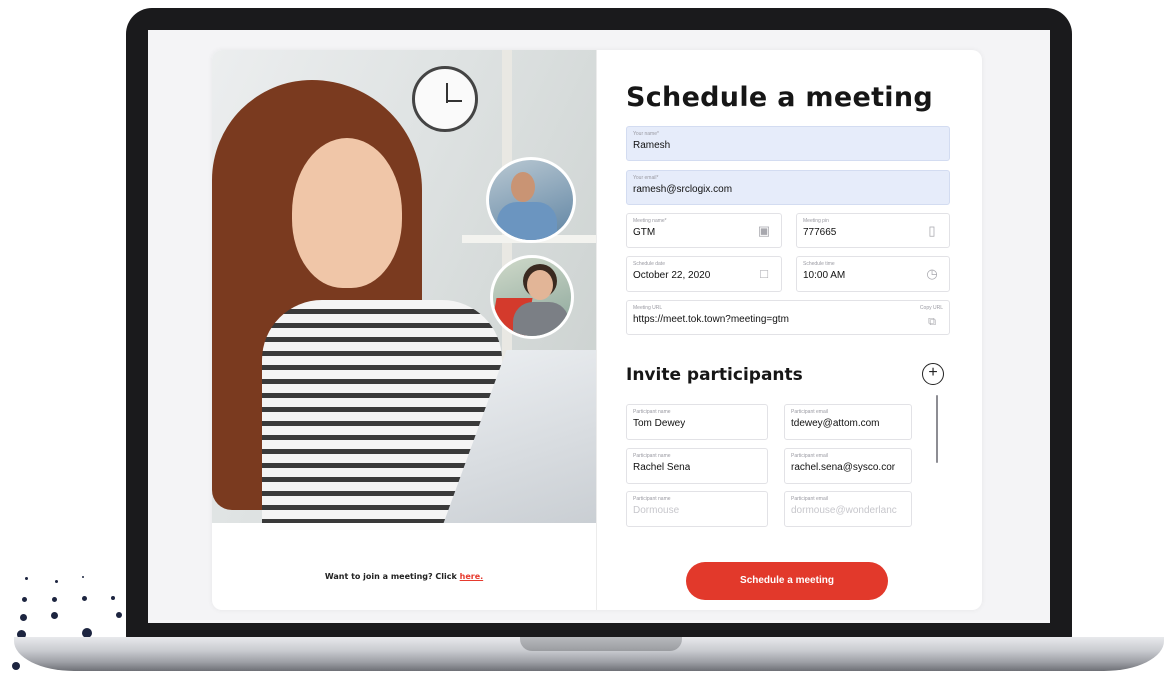 This screenshot has height=673, width=1165. What do you see at coordinates (649, 264) in the screenshot?
I see `field-label: Schedule date` at bounding box center [649, 264].